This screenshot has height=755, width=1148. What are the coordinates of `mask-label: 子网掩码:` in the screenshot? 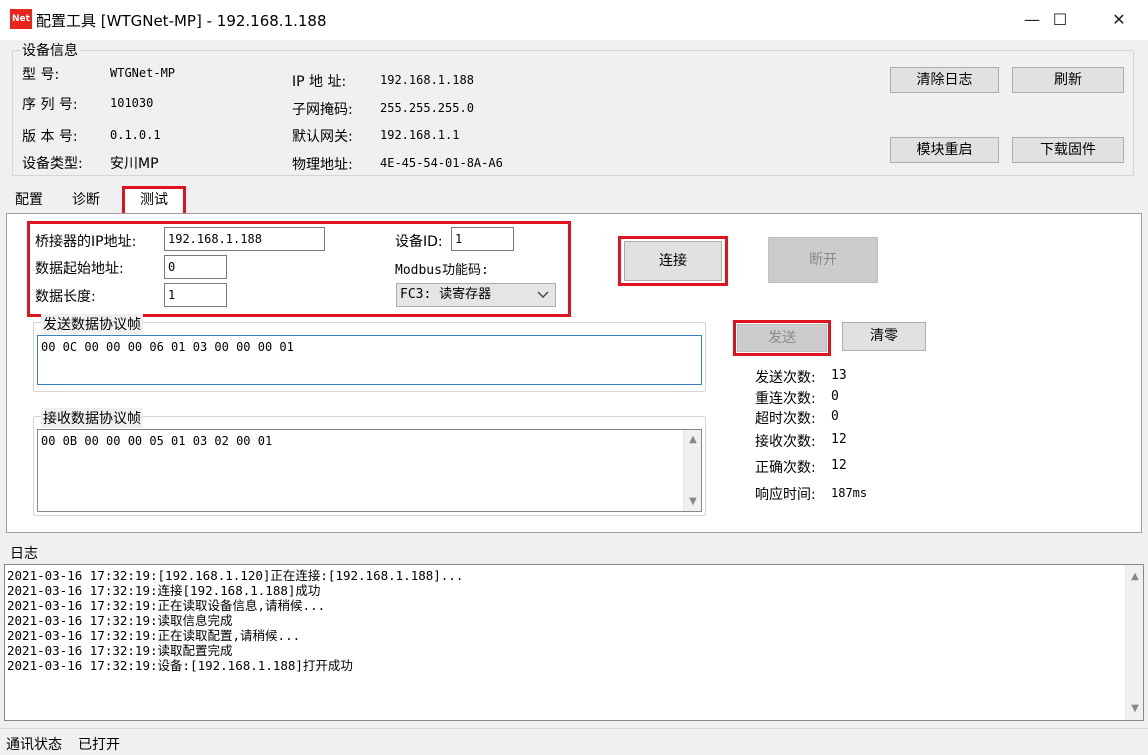 It's located at (322, 110).